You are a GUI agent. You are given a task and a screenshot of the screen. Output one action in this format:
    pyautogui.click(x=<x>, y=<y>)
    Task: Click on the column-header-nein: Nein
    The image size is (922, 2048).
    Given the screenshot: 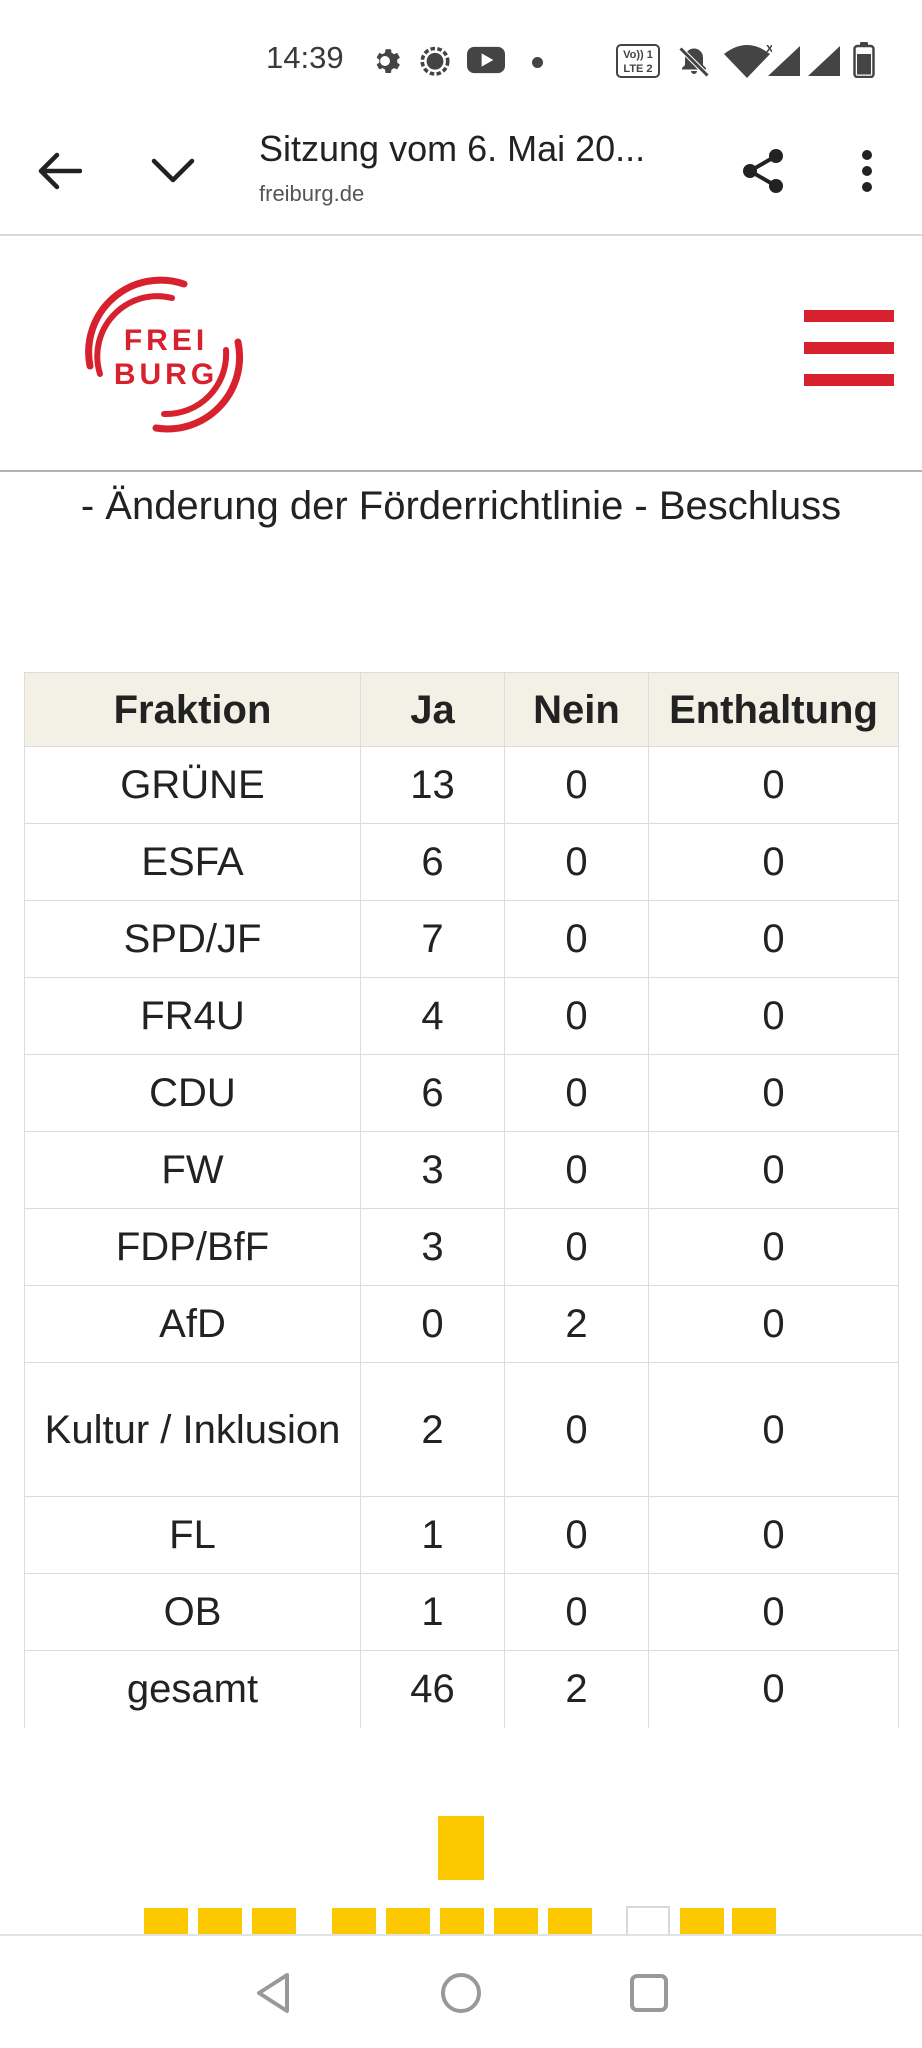 What is the action you would take?
    pyautogui.click(x=576, y=709)
    